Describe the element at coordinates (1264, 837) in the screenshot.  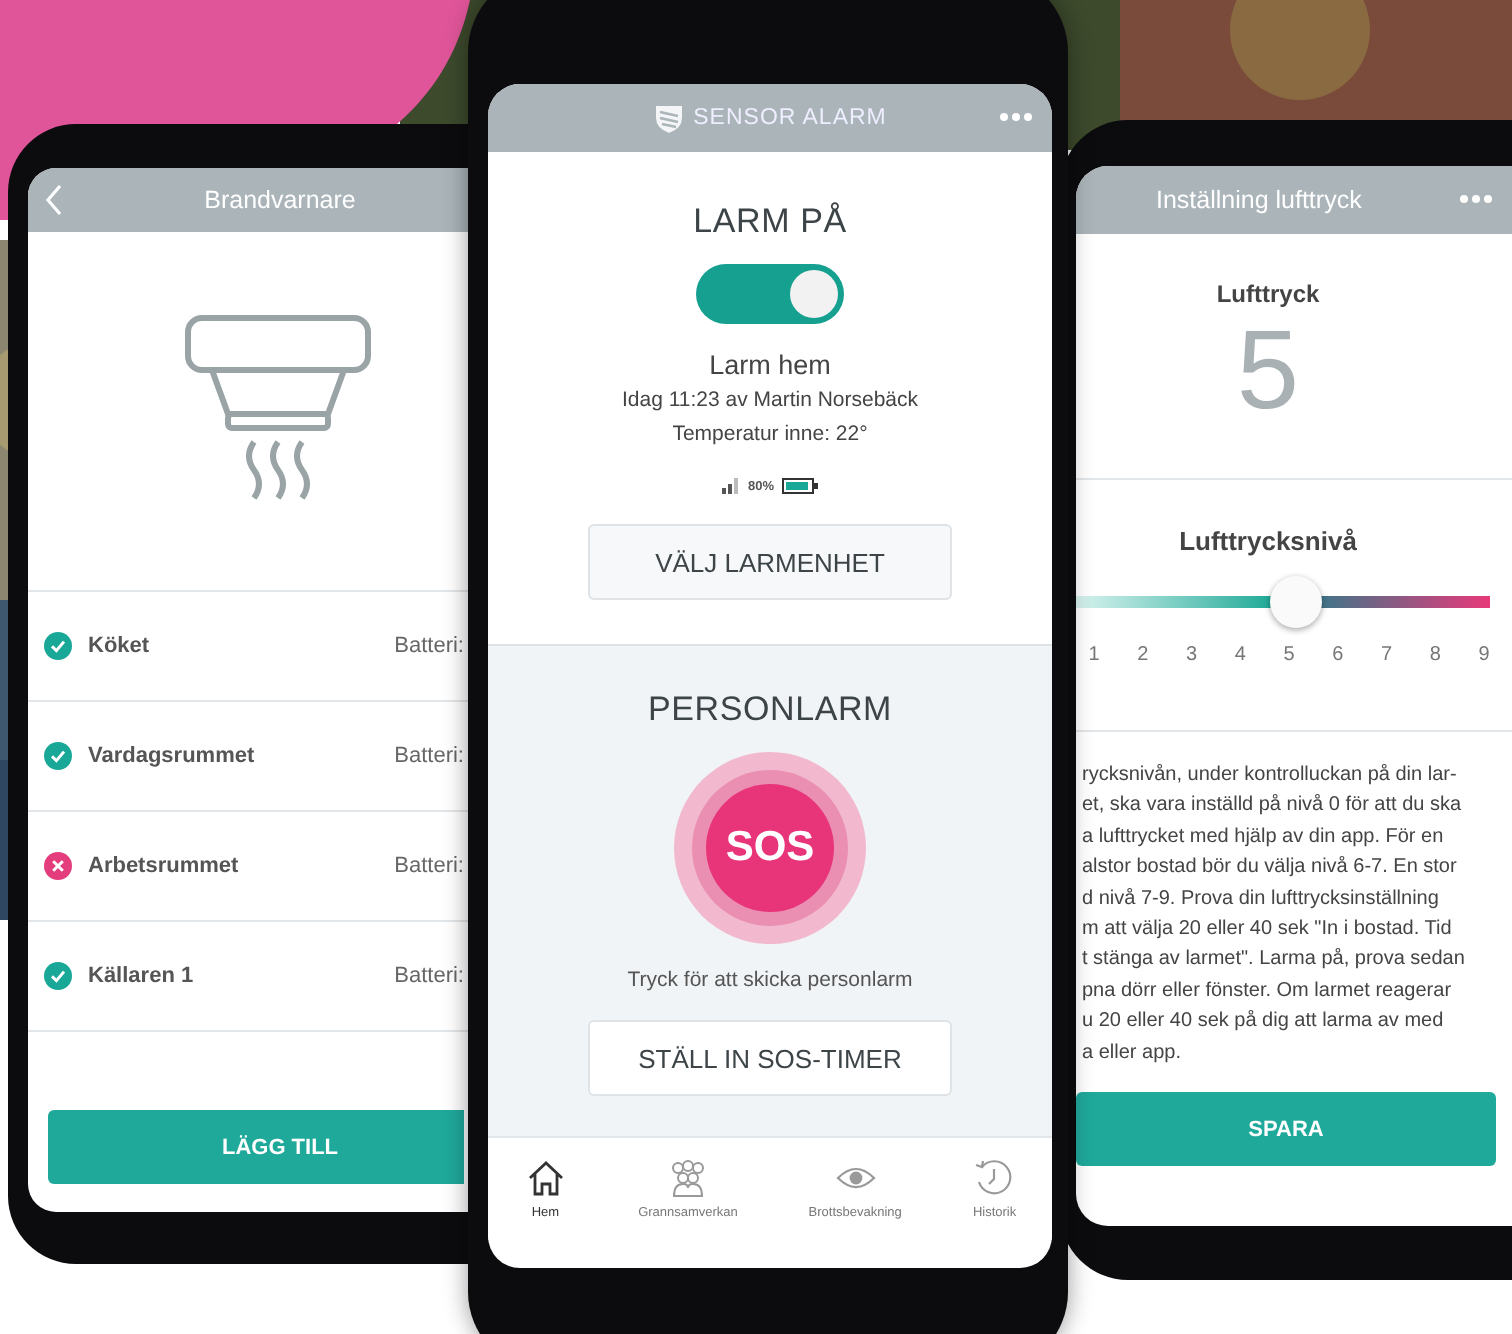
I see `description-line: a lufttrycket med hjälp av din app. För en` at that location.